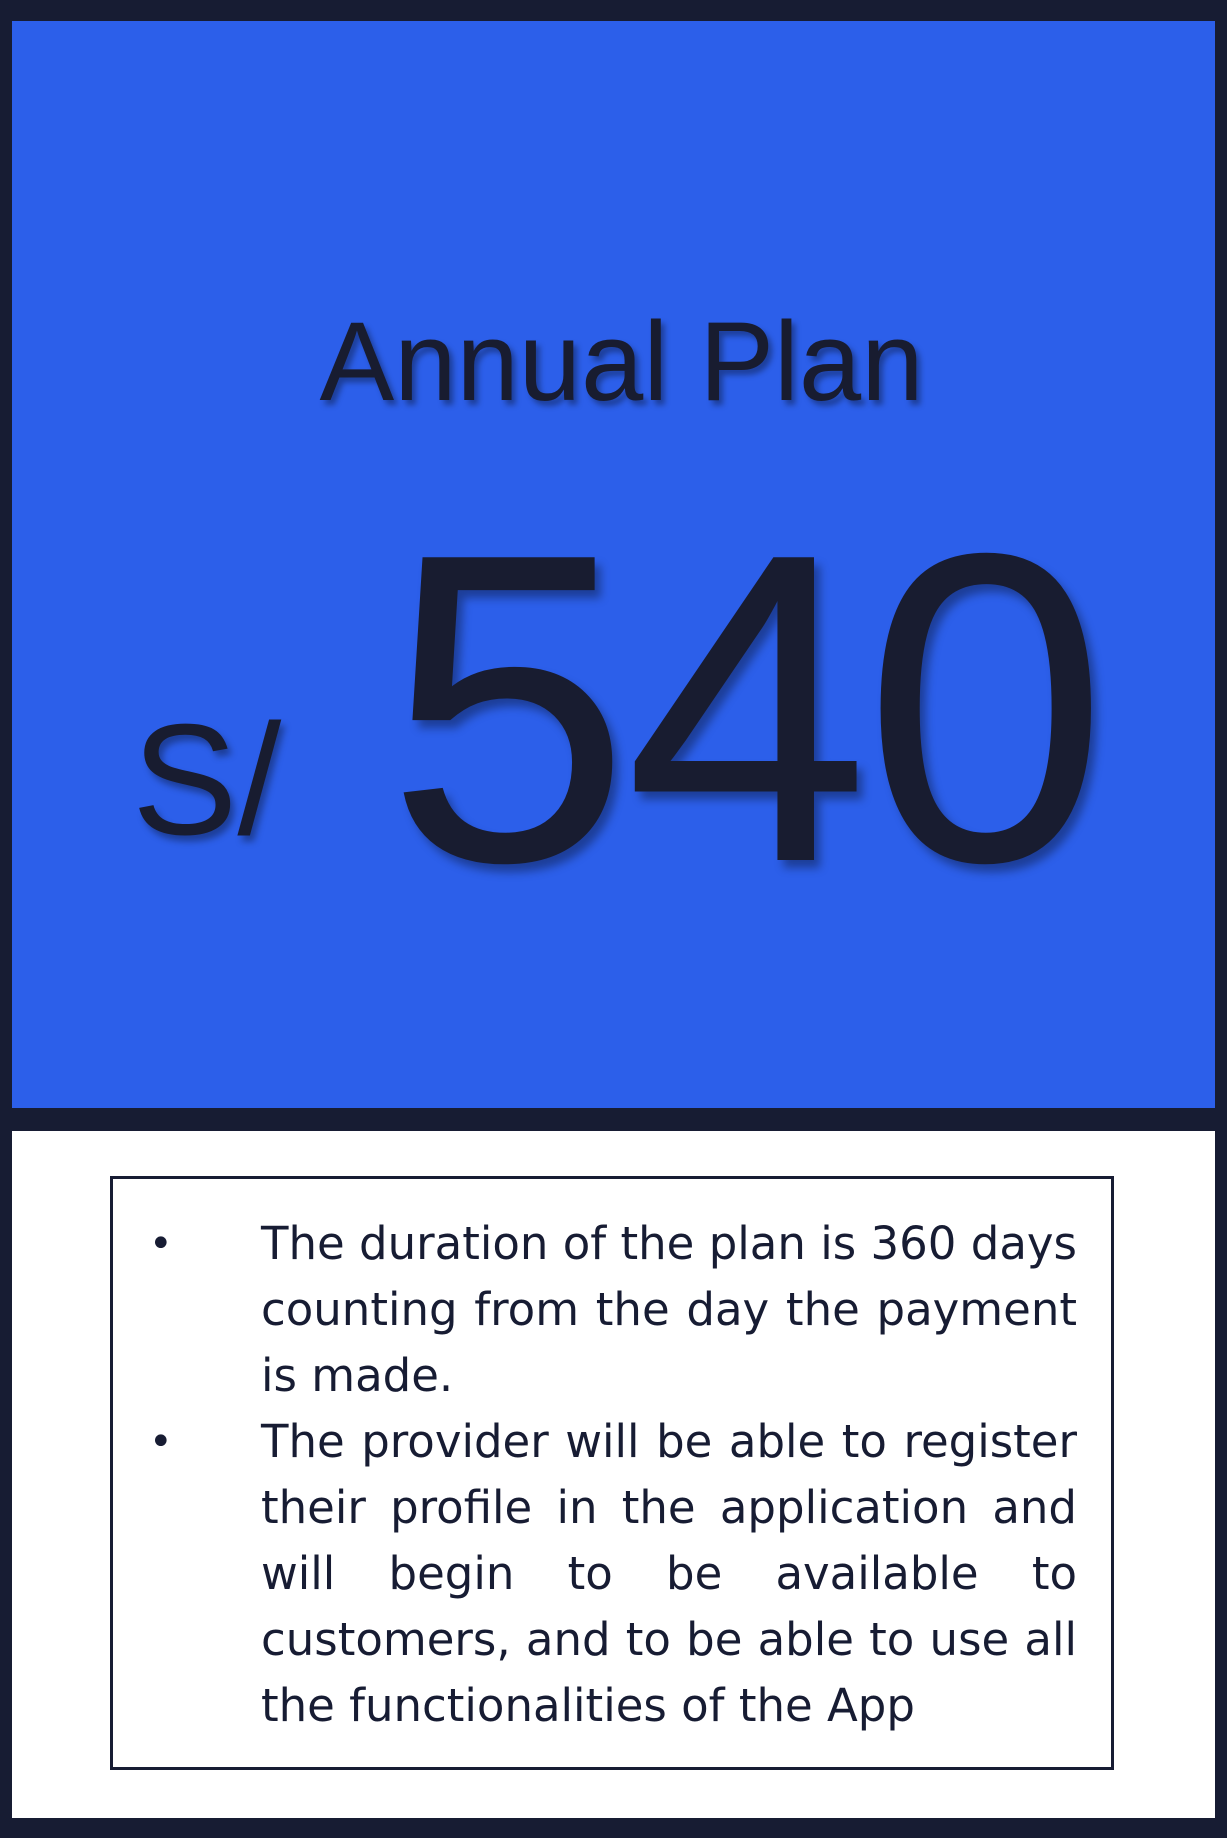 The height and width of the screenshot is (1838, 1227). I want to click on price-currency: S/, so click(207, 780).